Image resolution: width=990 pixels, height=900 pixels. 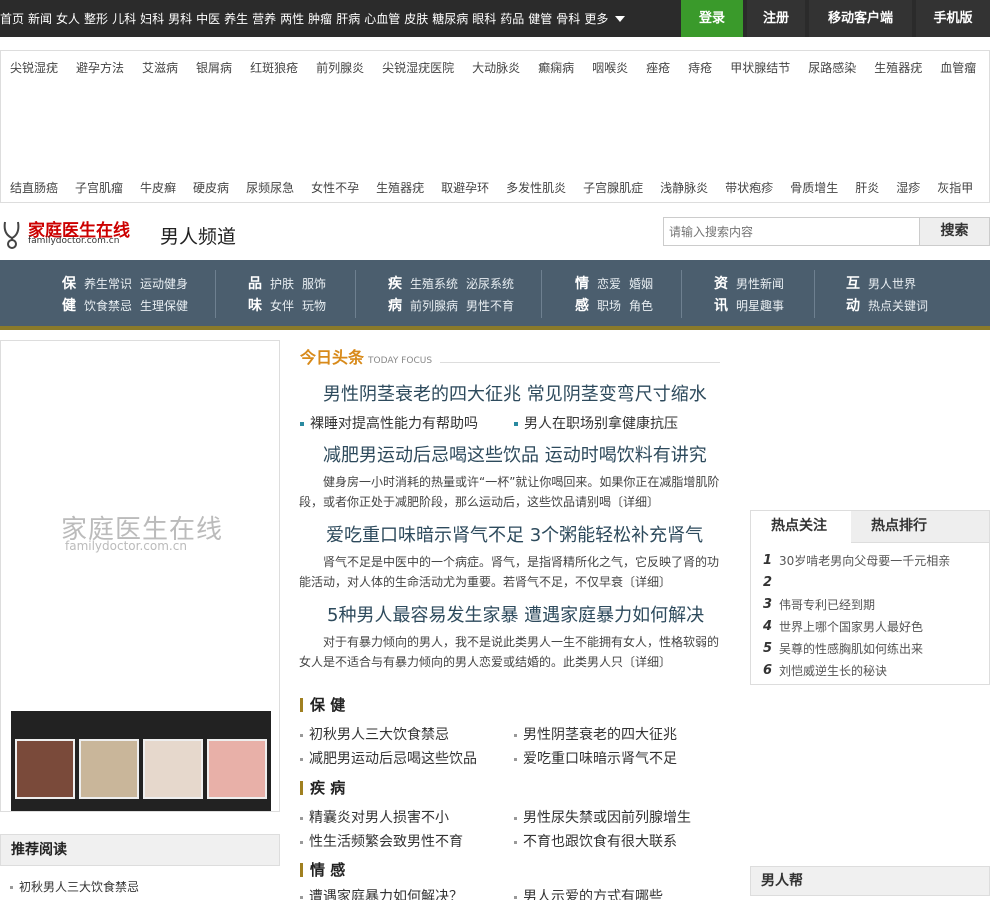 What do you see at coordinates (609, 283) in the screenshot?
I see `category-link: 恋爱` at bounding box center [609, 283].